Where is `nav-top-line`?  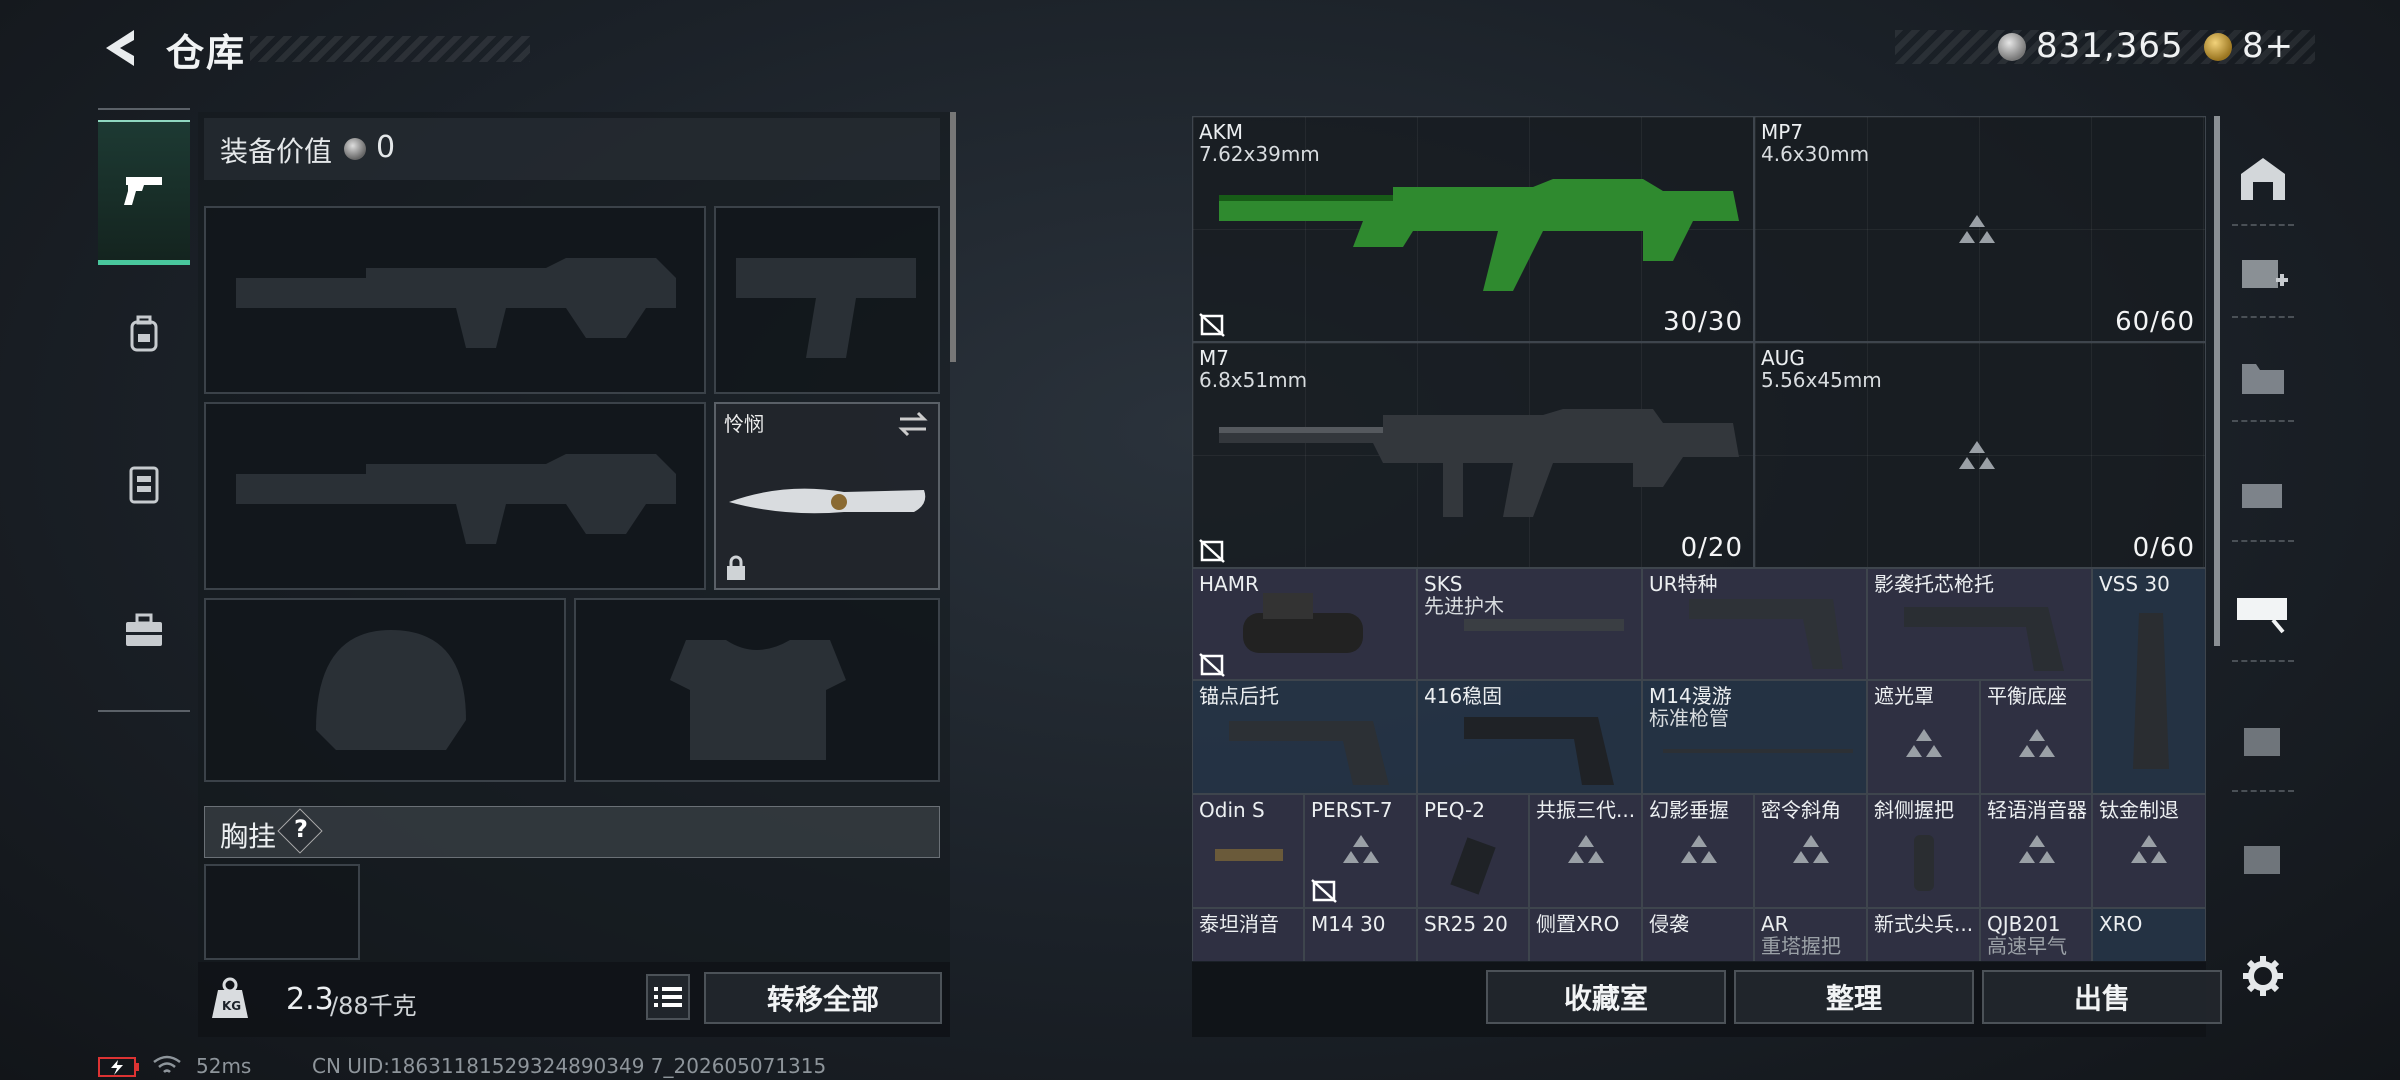 nav-top-line is located at coordinates (144, 109).